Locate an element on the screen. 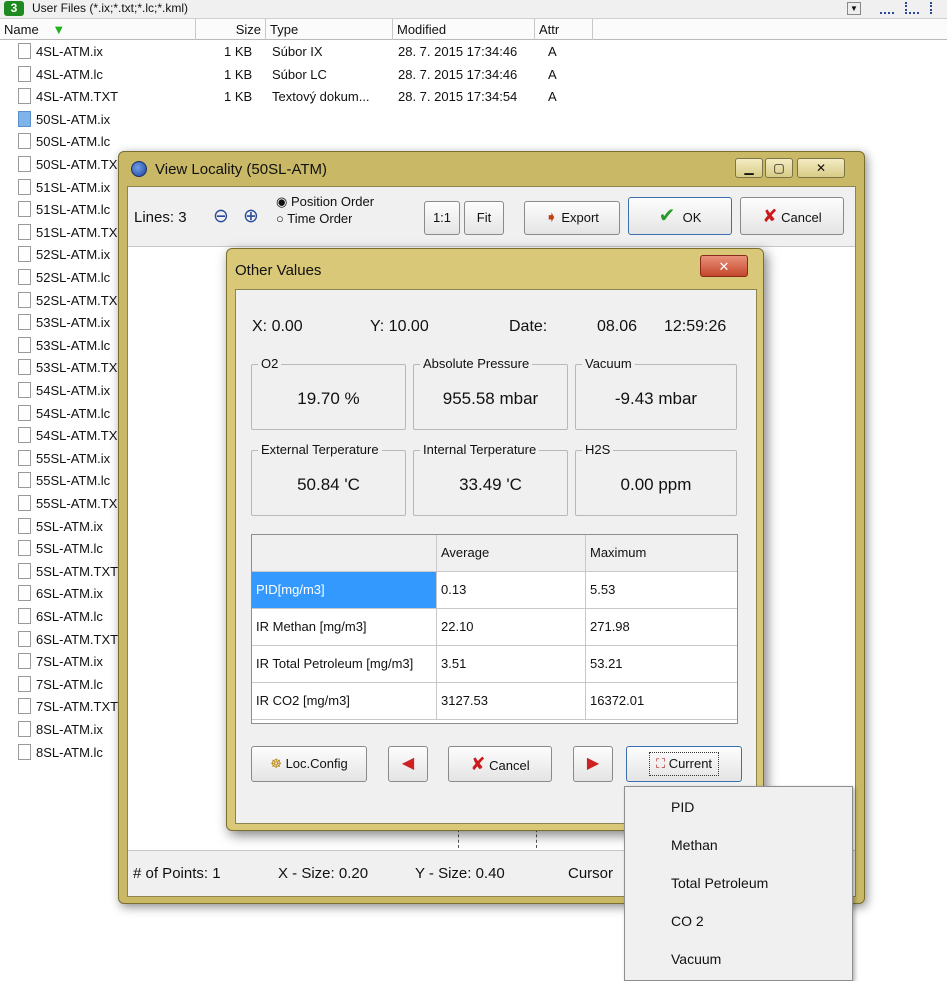  current-focus-box: ⛶ Current is located at coordinates (684, 764).